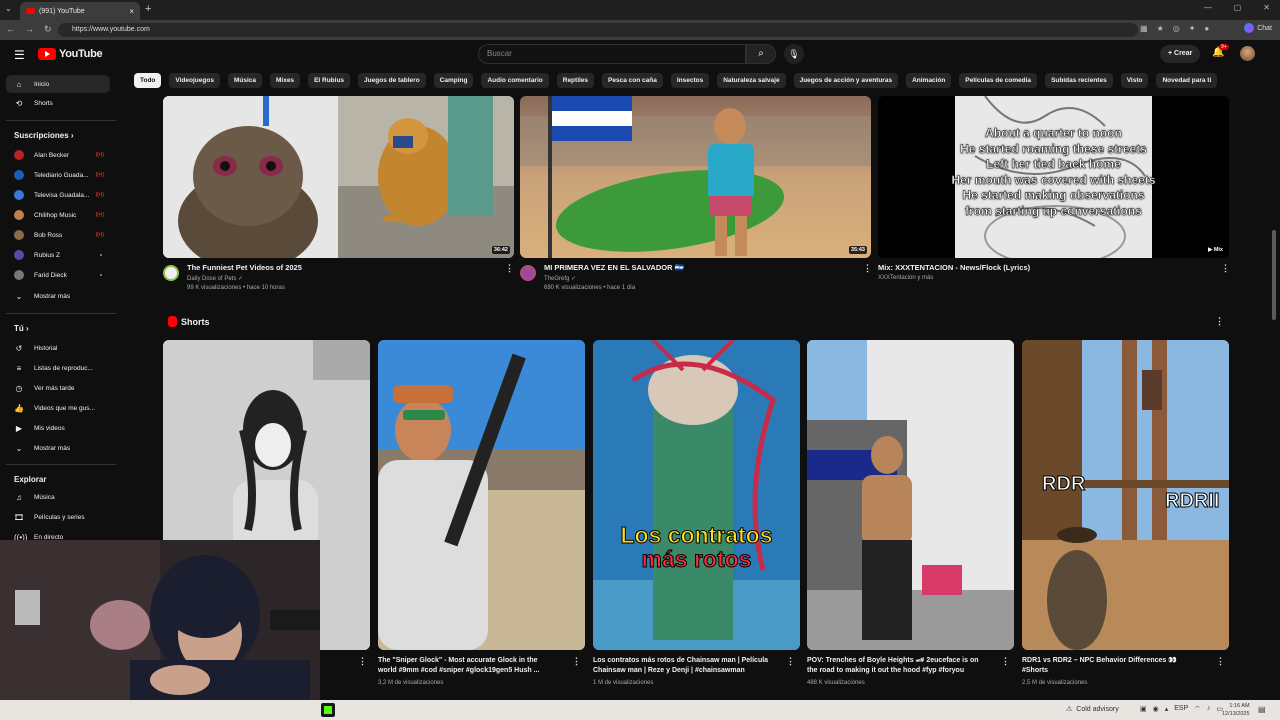  Describe the element at coordinates (575, 80) in the screenshot. I see `chip: Reptiles` at that location.